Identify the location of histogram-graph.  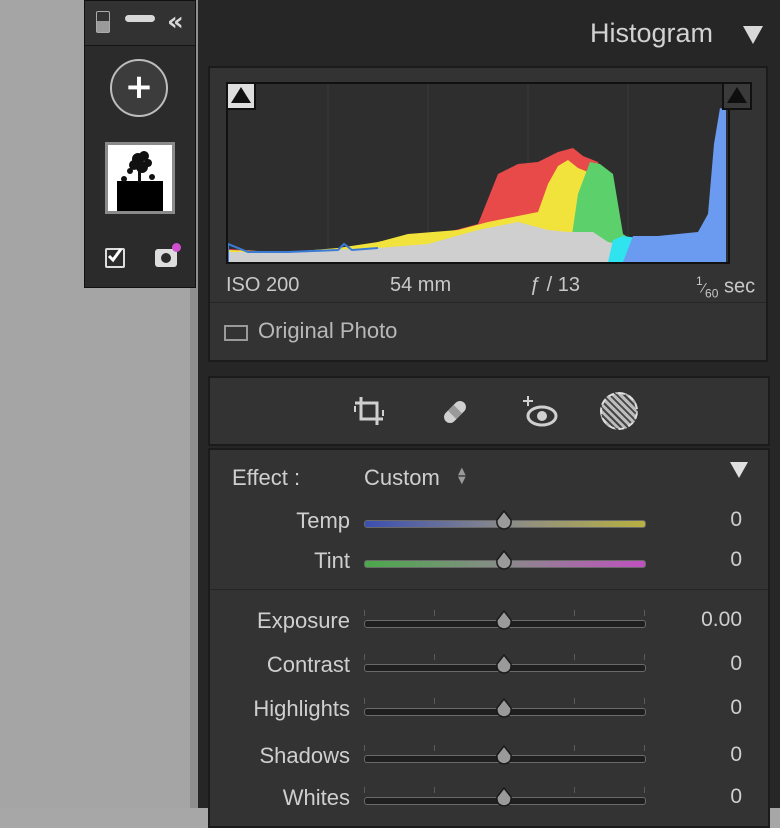
(478, 173).